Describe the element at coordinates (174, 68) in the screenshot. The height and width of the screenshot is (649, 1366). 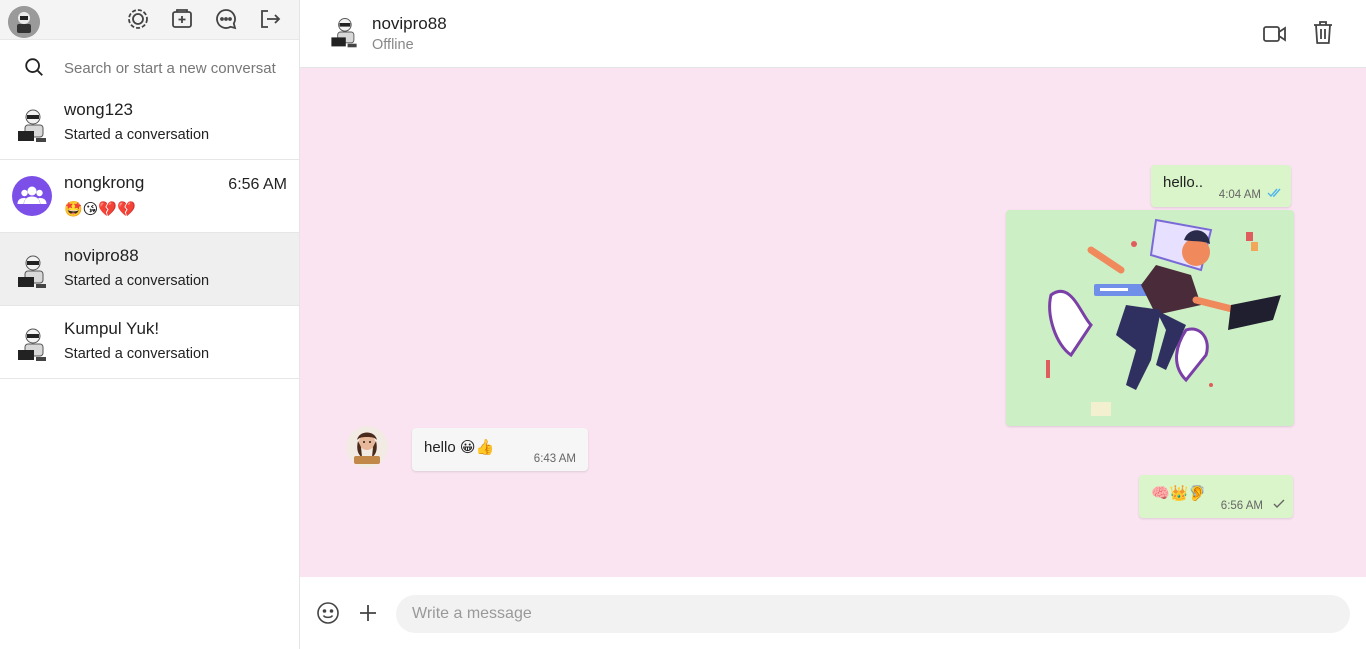
I see `search-input` at that location.